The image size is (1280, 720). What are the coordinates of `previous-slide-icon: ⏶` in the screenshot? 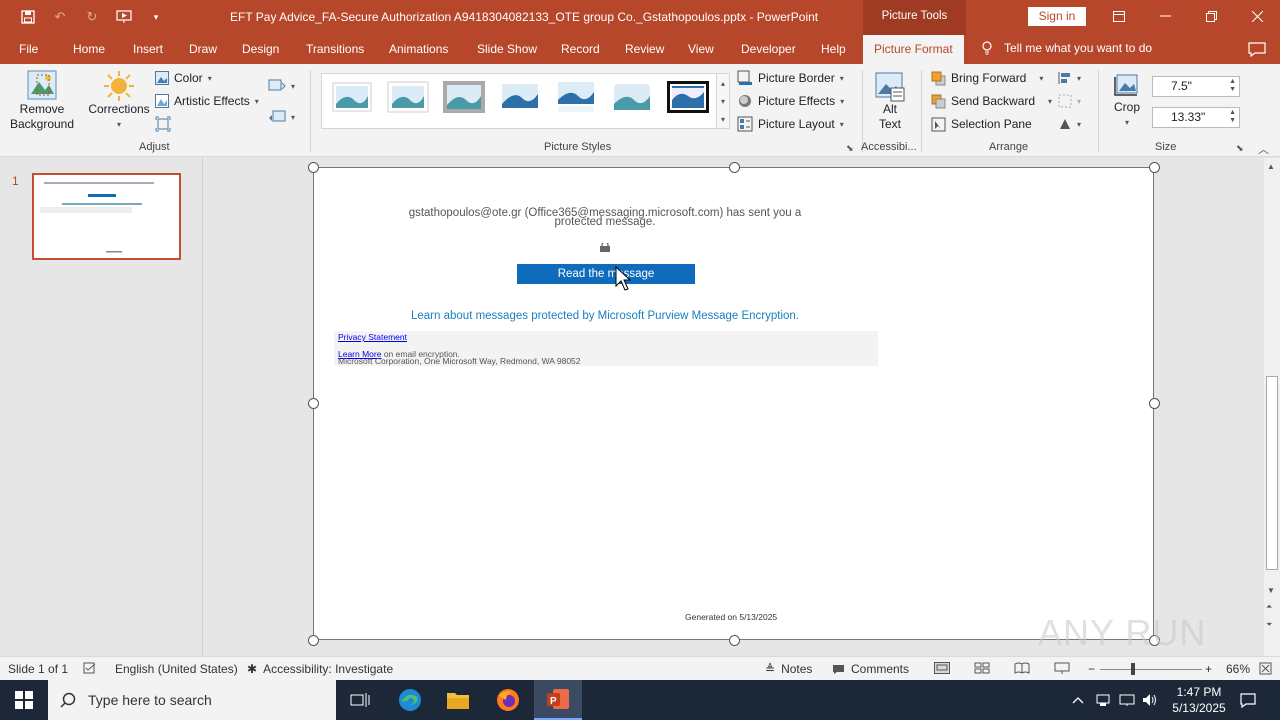 It's located at (1269, 607).